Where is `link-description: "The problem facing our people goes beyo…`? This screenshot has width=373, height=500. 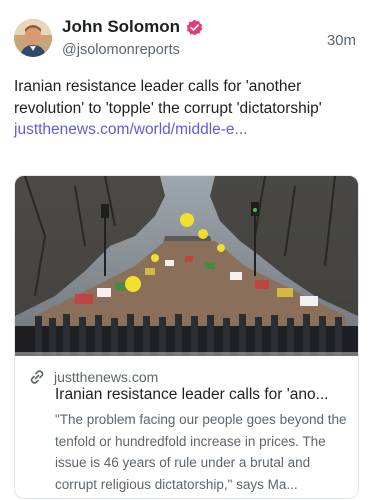
link-description: "The problem facing our people goes beyo… is located at coordinates (201, 452).